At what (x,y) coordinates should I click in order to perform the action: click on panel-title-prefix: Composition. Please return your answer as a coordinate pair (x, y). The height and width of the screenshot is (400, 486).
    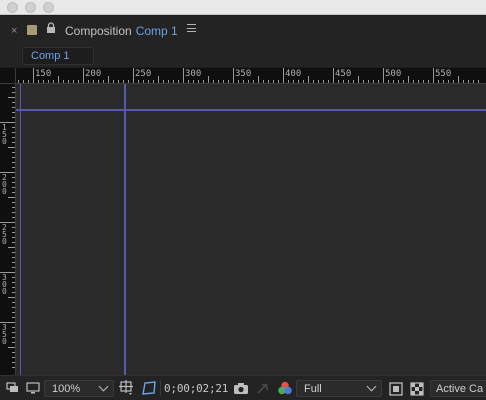
    Looking at the image, I should click on (98, 31).